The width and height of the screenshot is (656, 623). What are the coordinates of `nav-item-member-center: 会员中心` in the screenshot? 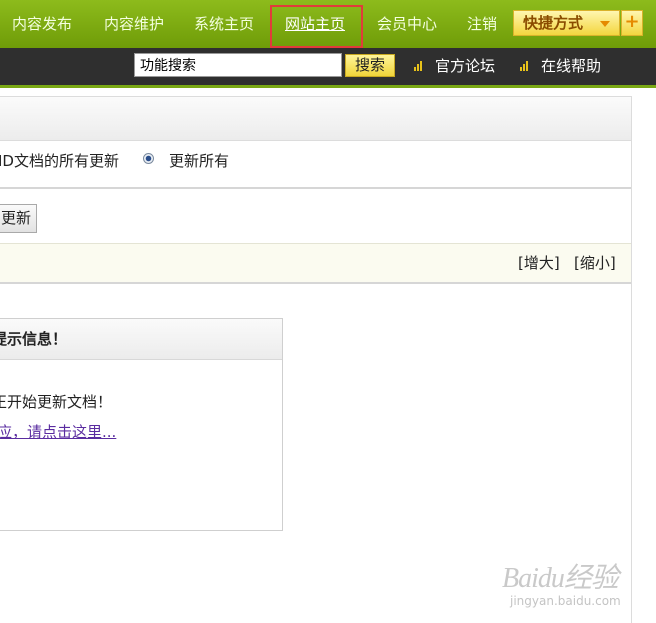 It's located at (407, 24).